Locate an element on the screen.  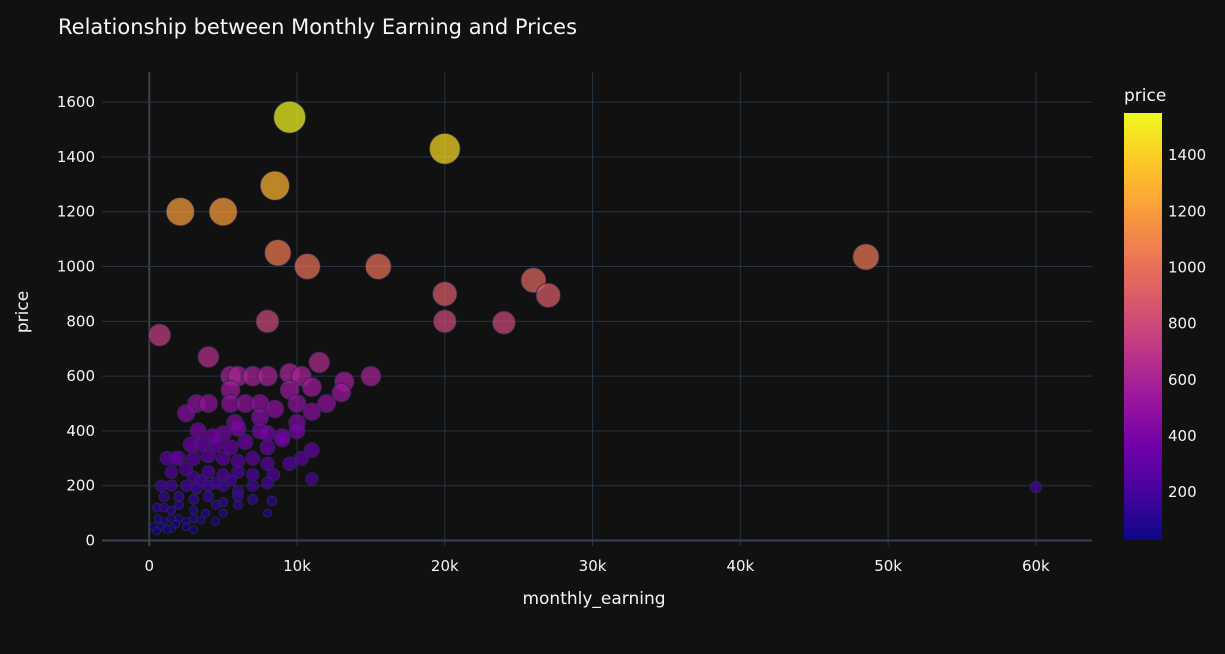
y-tick-label: 1600 is located at coordinates (76, 102).